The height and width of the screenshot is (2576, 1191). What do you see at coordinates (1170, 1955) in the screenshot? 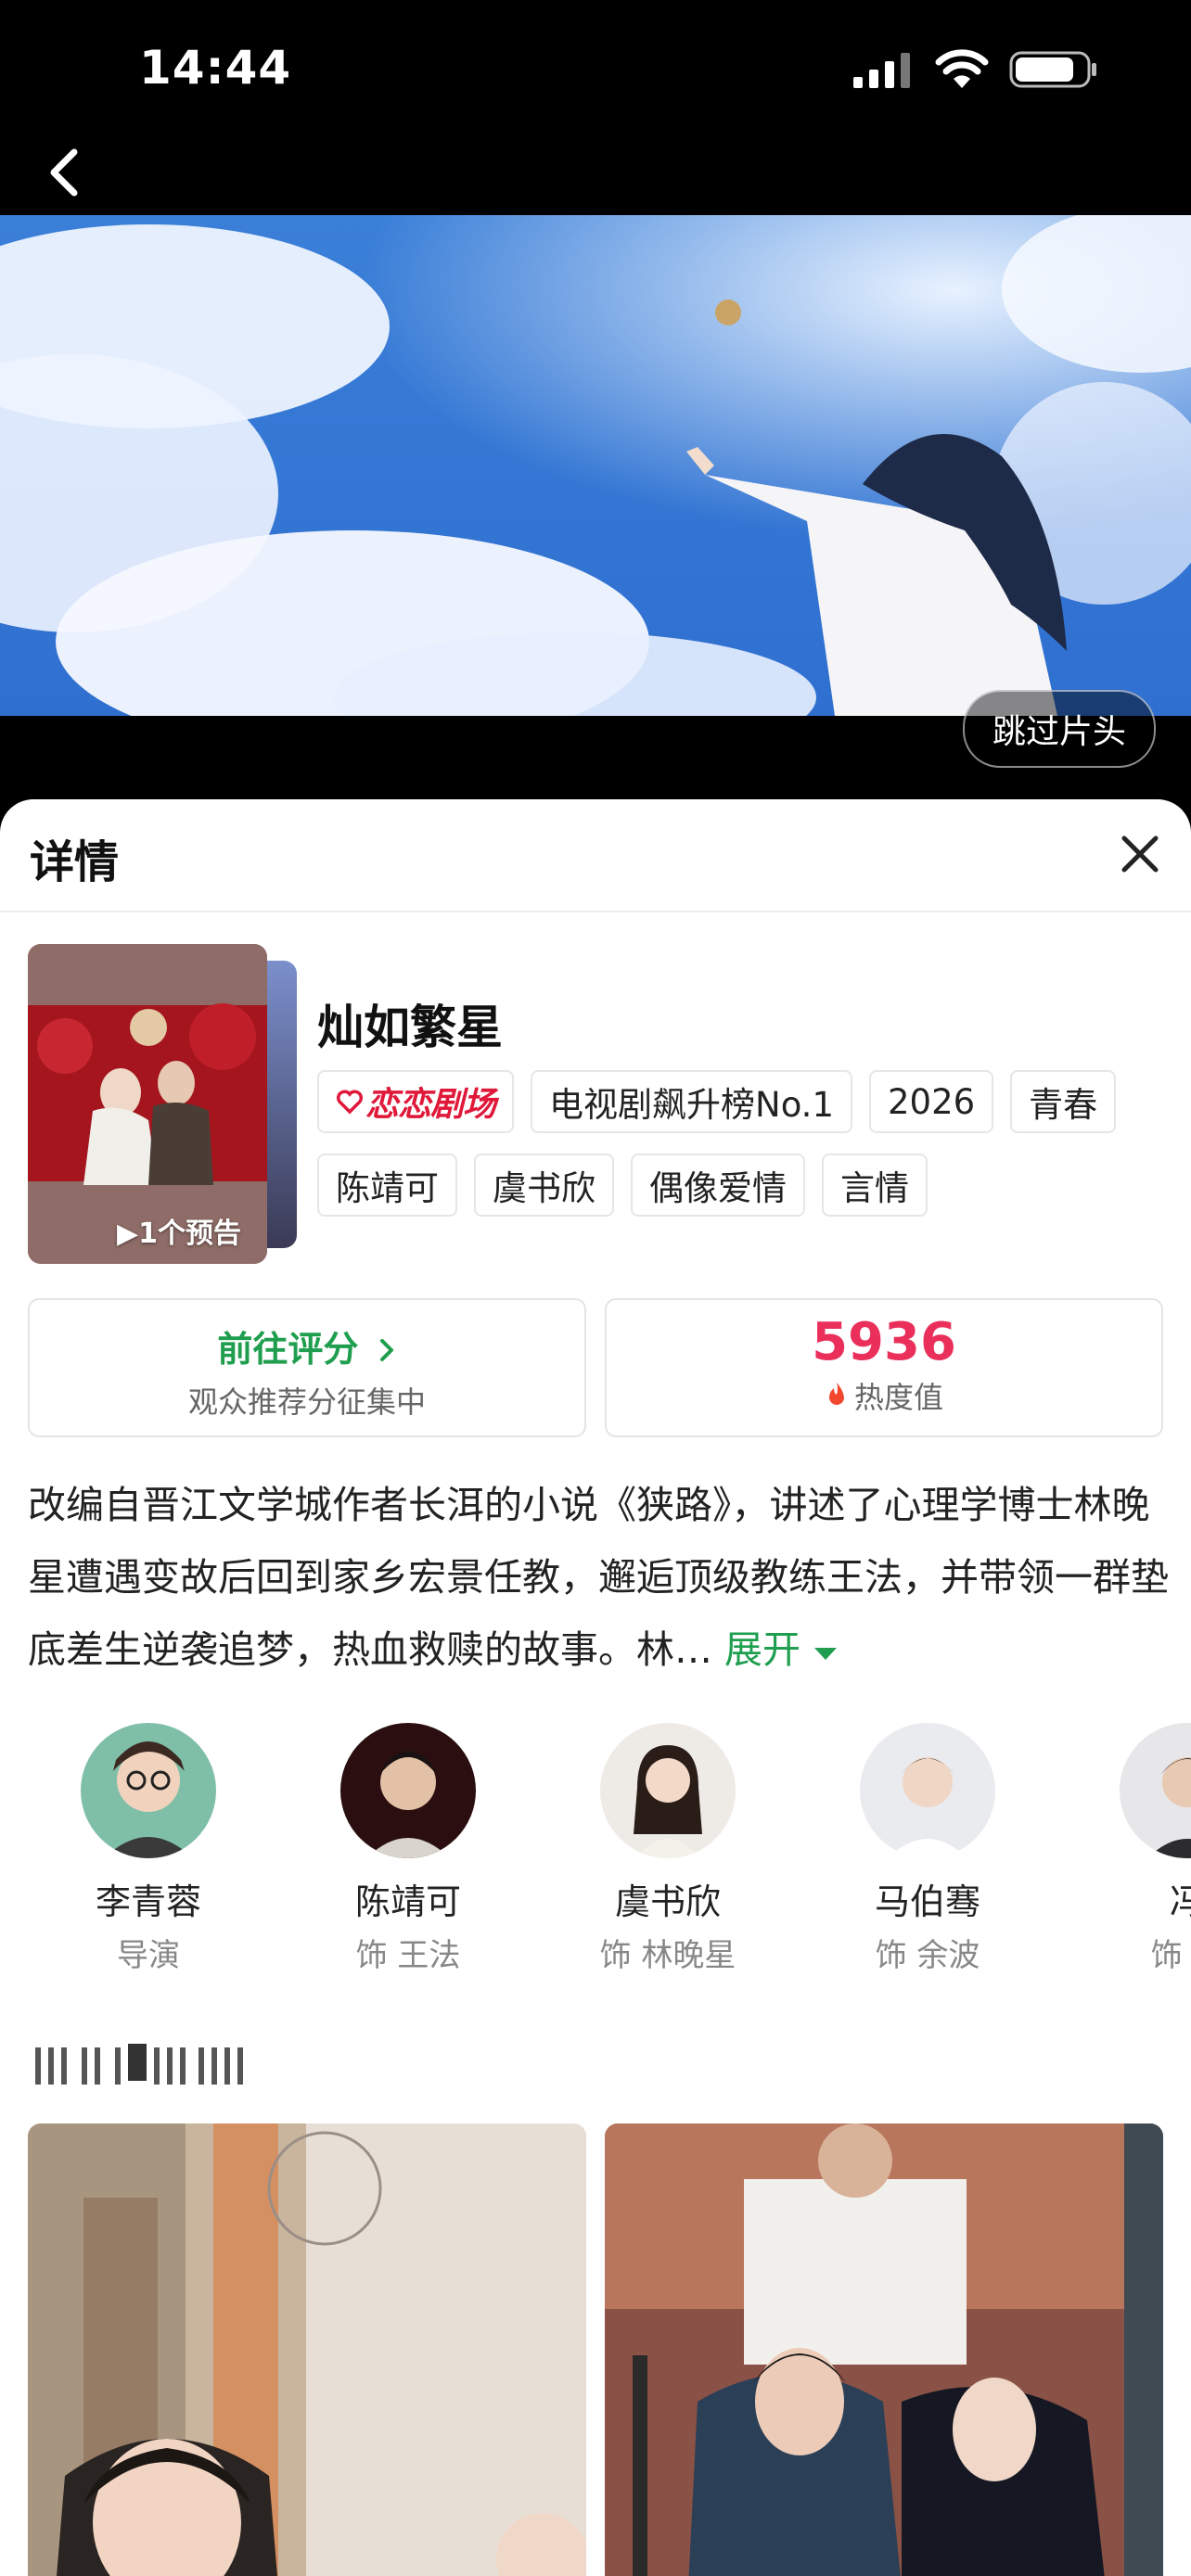
I see `cast-role: 饰 王` at bounding box center [1170, 1955].